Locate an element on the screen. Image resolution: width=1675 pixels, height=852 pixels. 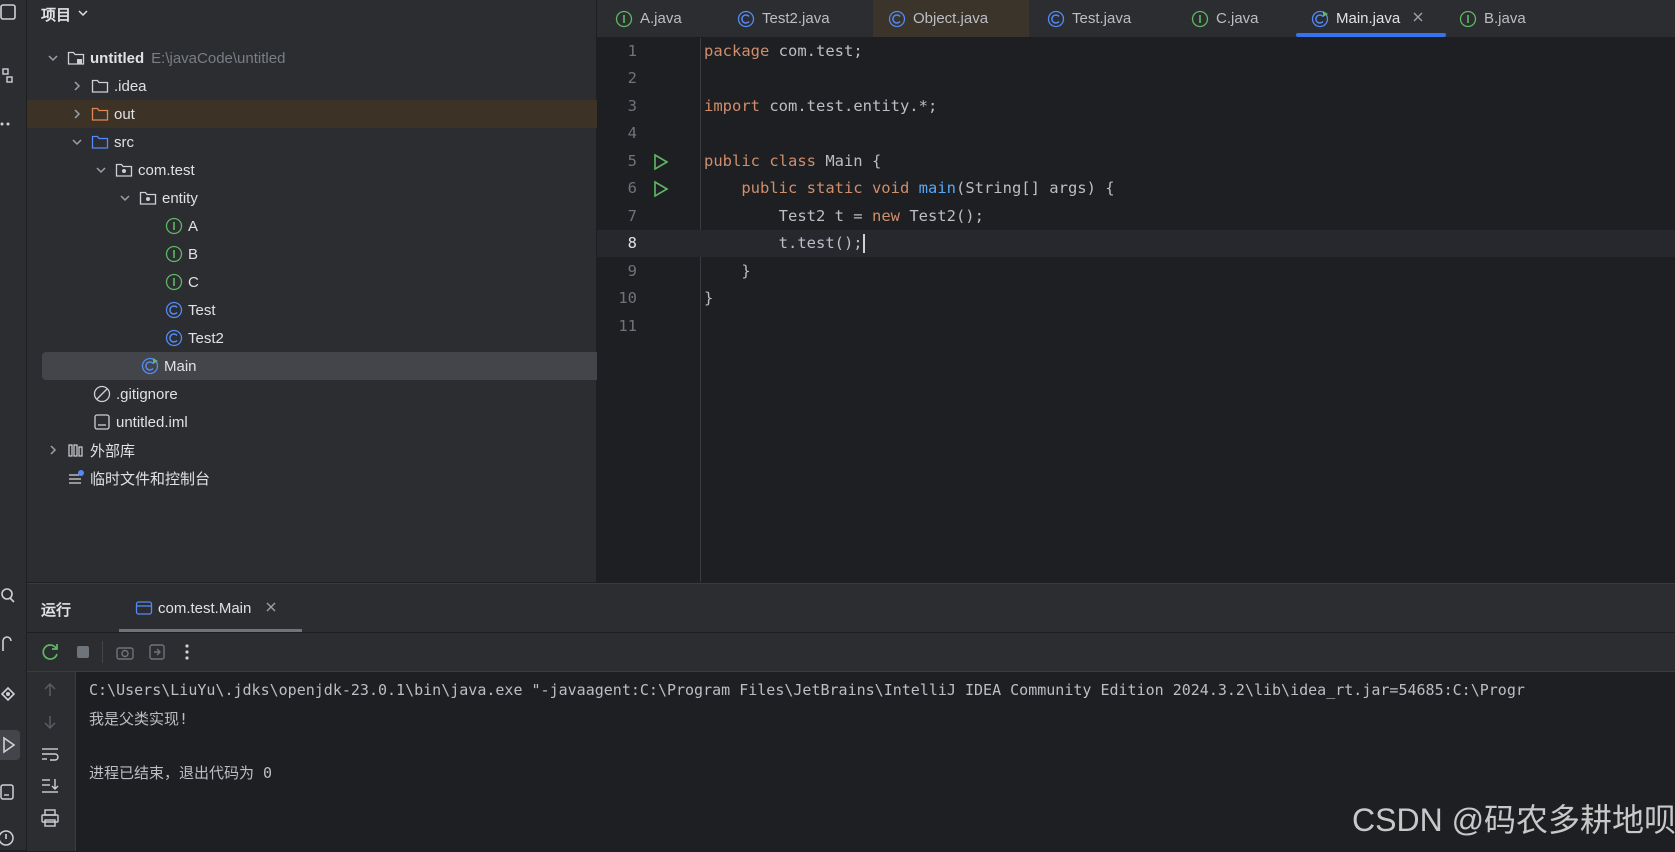
ignored-file-icon is located at coordinates (102, 394).